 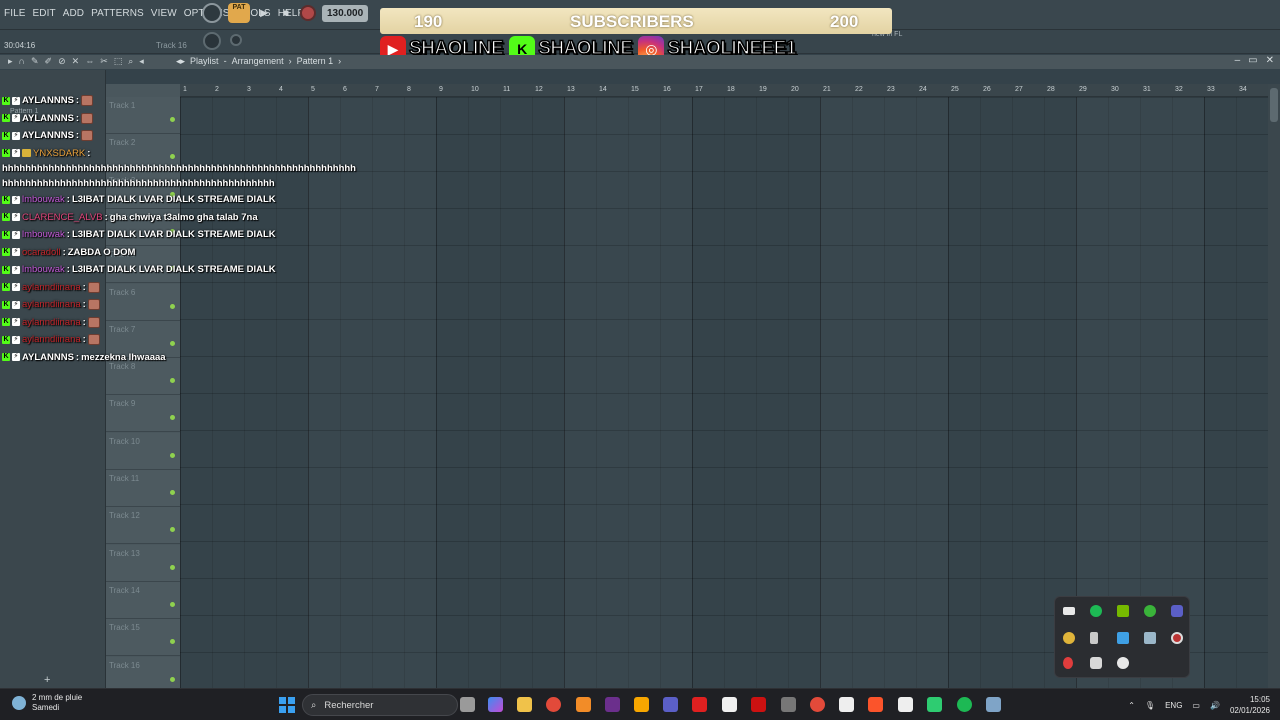 I want to click on paint-icon: ✐, so click(x=49, y=61).